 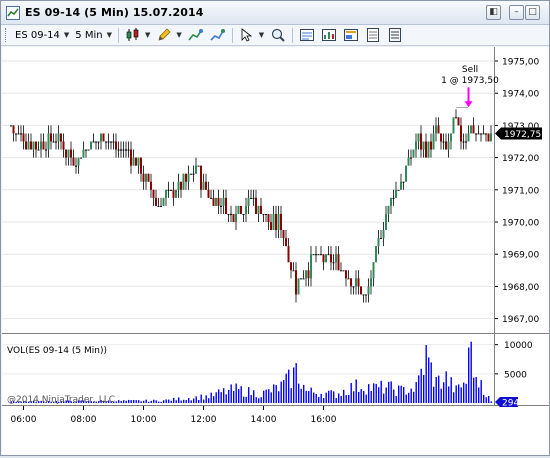 What do you see at coordinates (196, 35) in the screenshot?
I see `indicators-button` at bounding box center [196, 35].